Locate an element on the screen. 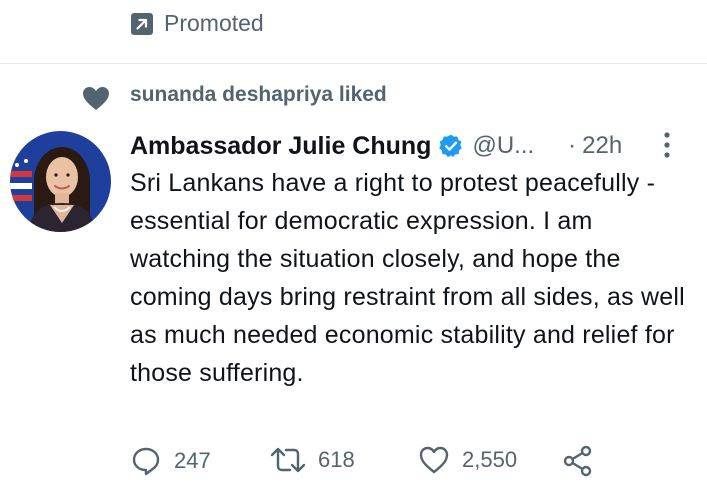 The height and width of the screenshot is (499, 707). reply-count: 247 is located at coordinates (192, 460).